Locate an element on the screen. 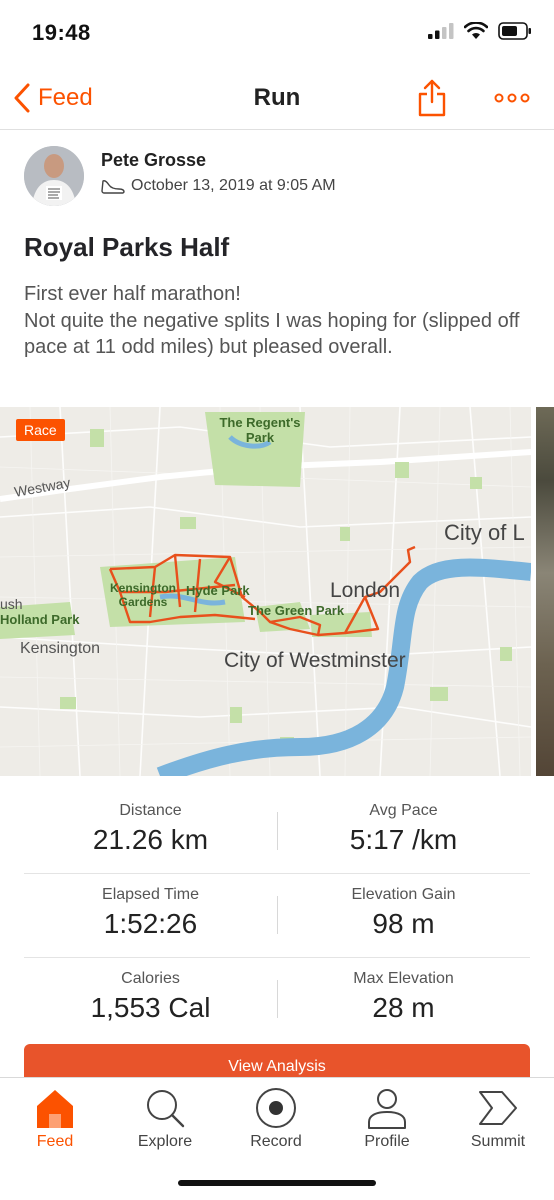 The height and width of the screenshot is (1200, 554). nav-bar: Feed Run is located at coordinates (277, 98).